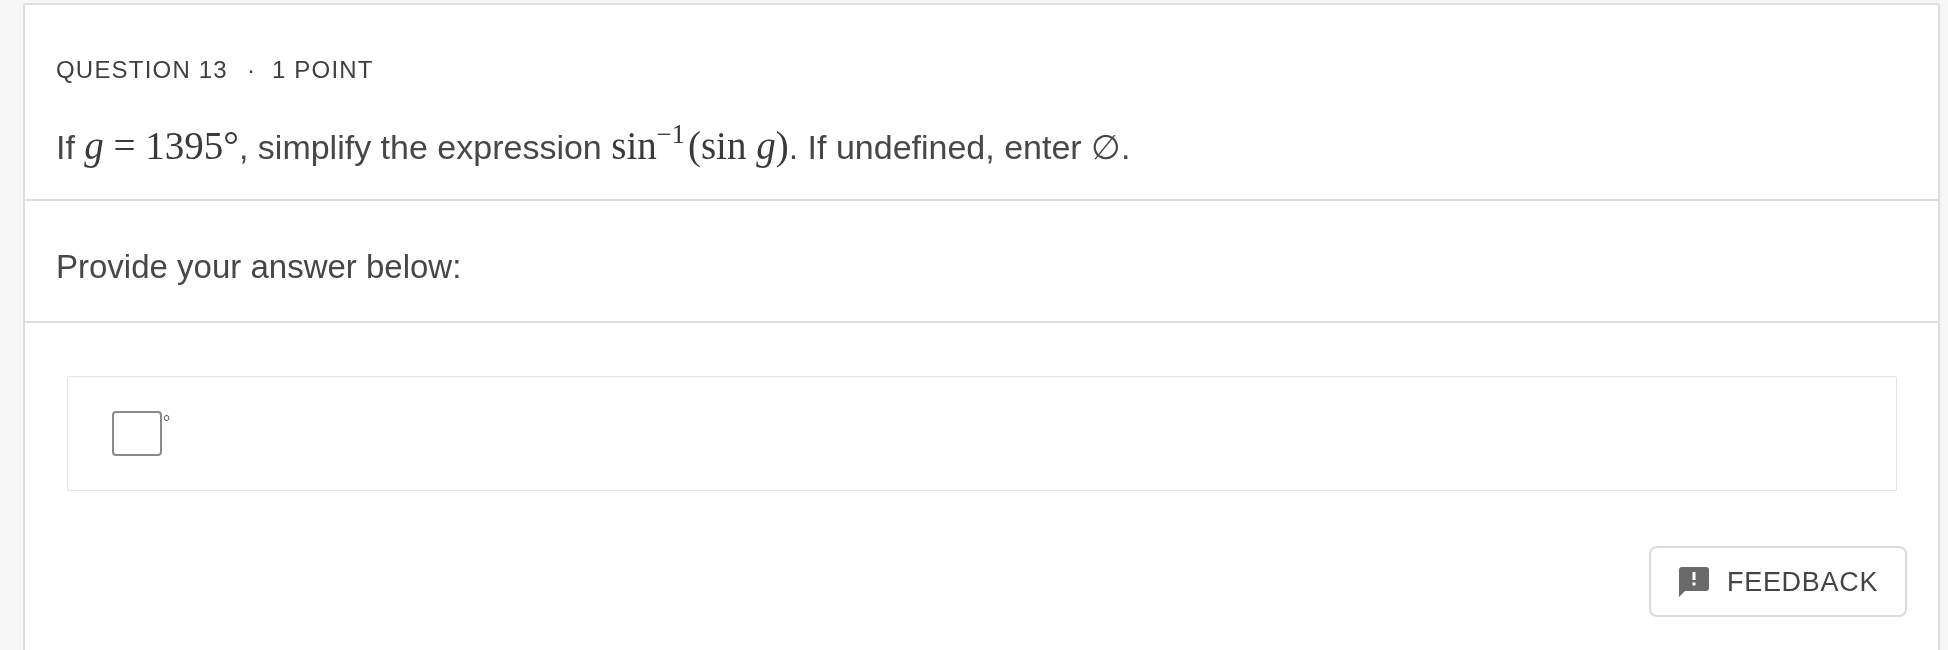 The width and height of the screenshot is (1948, 650). I want to click on feedback-button: FEEDBACK, so click(1778, 581).